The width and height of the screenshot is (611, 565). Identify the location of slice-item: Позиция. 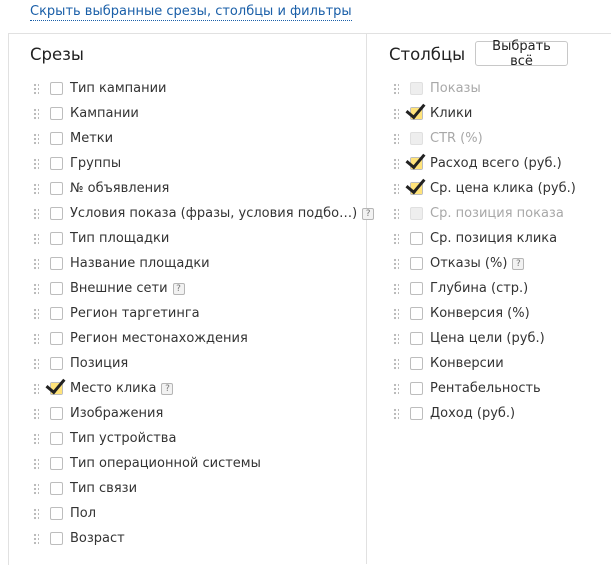
(203, 363).